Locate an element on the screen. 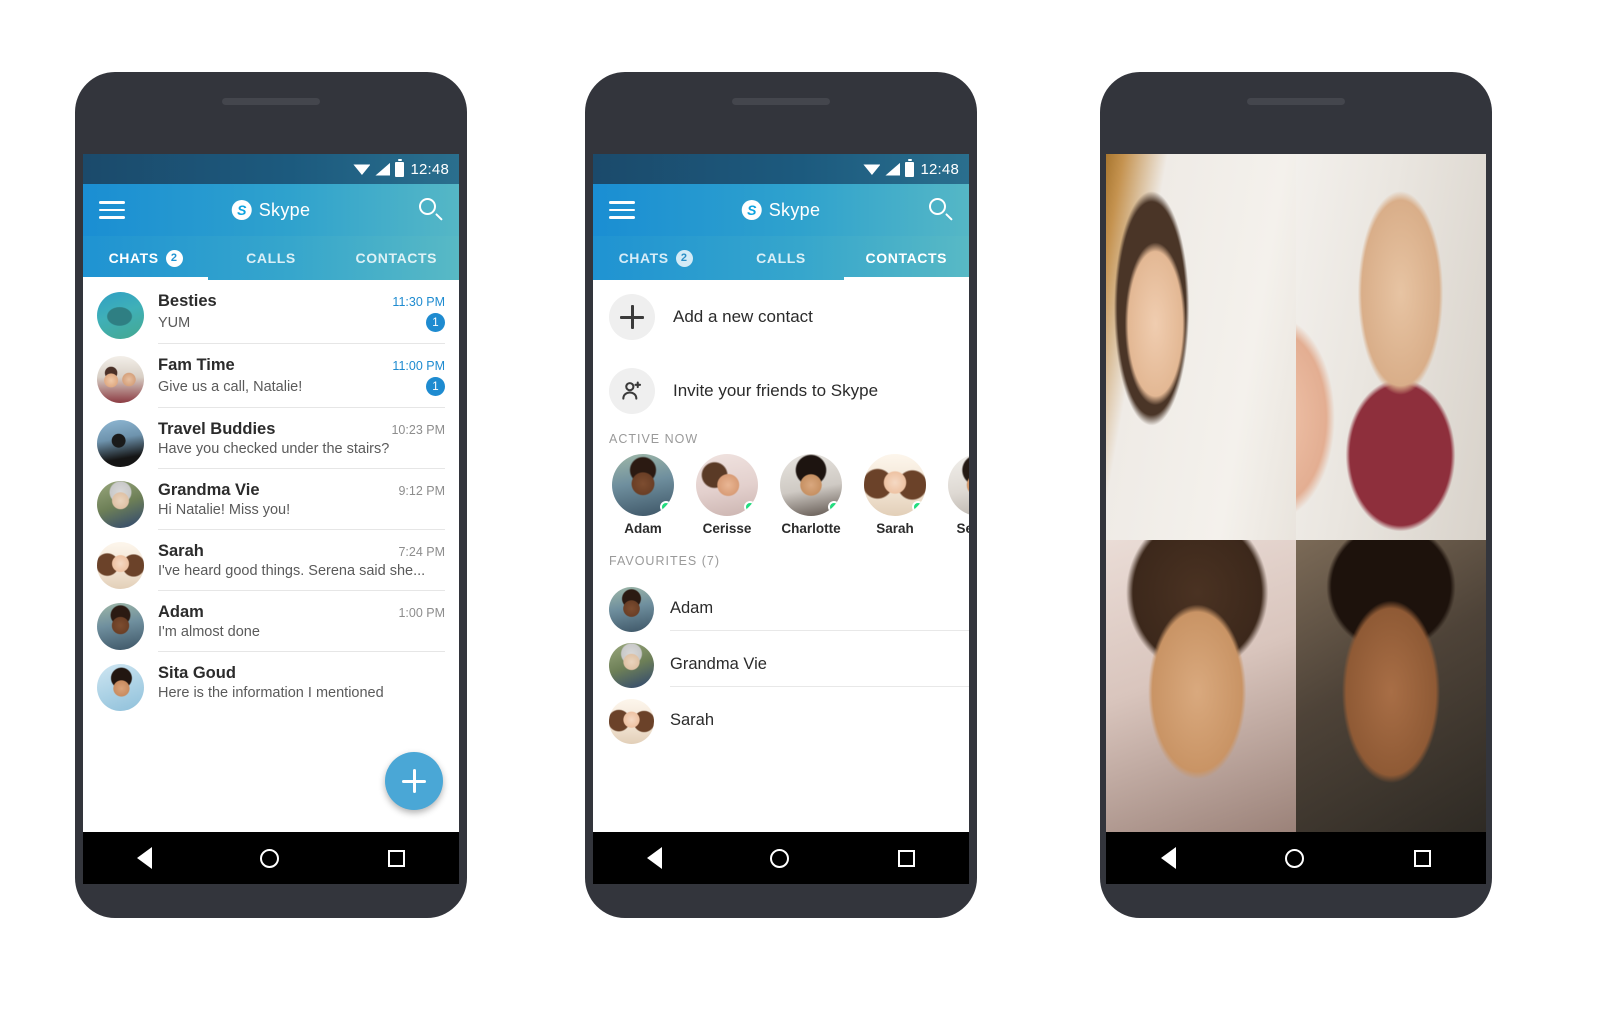  skype-logo-letter: S is located at coordinates (752, 210).